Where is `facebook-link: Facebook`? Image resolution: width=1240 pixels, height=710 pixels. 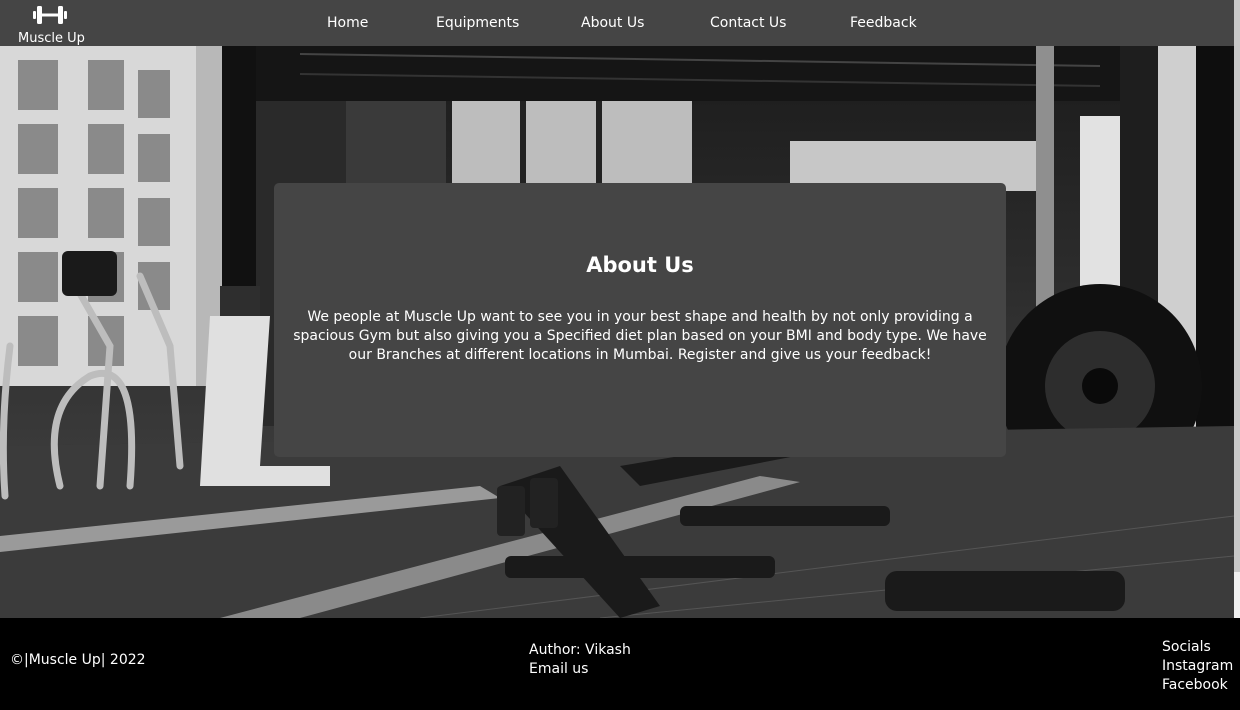 facebook-link: Facebook is located at coordinates (1197, 685).